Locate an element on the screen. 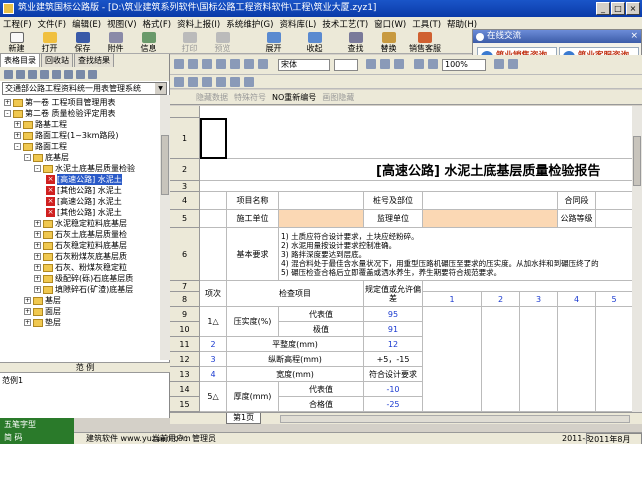 This screenshot has height=481, width=642. zoom-select: 100% is located at coordinates (464, 65).